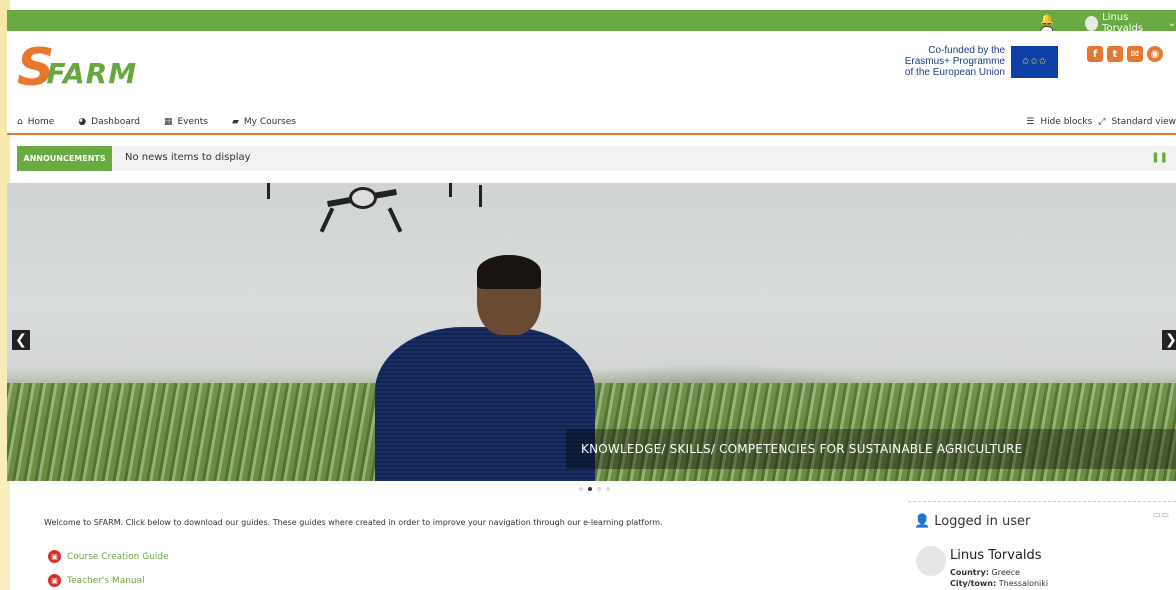 This screenshot has height=590, width=1176. What do you see at coordinates (1066, 122) in the screenshot?
I see `hide-blocks-button: Hide blocks` at bounding box center [1066, 122].